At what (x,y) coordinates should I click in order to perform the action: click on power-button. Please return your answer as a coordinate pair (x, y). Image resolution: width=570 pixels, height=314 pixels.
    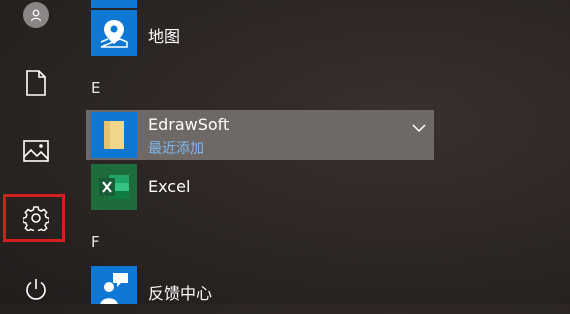
    Looking at the image, I should click on (36, 289).